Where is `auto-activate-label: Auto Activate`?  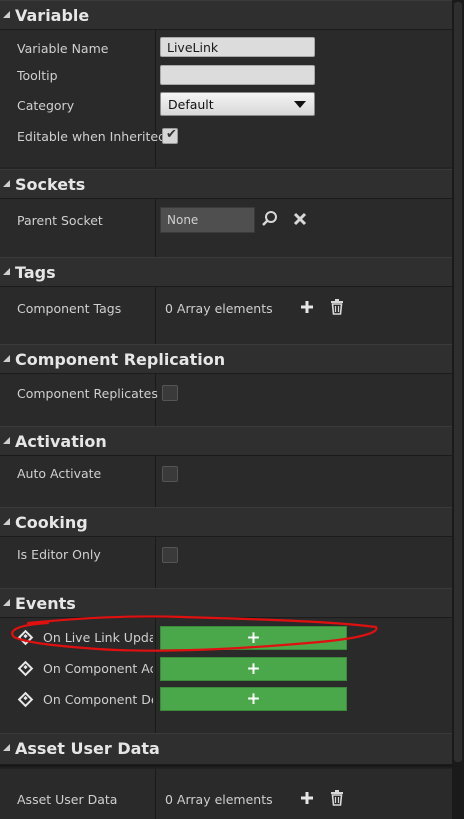 auto-activate-label: Auto Activate is located at coordinates (59, 473).